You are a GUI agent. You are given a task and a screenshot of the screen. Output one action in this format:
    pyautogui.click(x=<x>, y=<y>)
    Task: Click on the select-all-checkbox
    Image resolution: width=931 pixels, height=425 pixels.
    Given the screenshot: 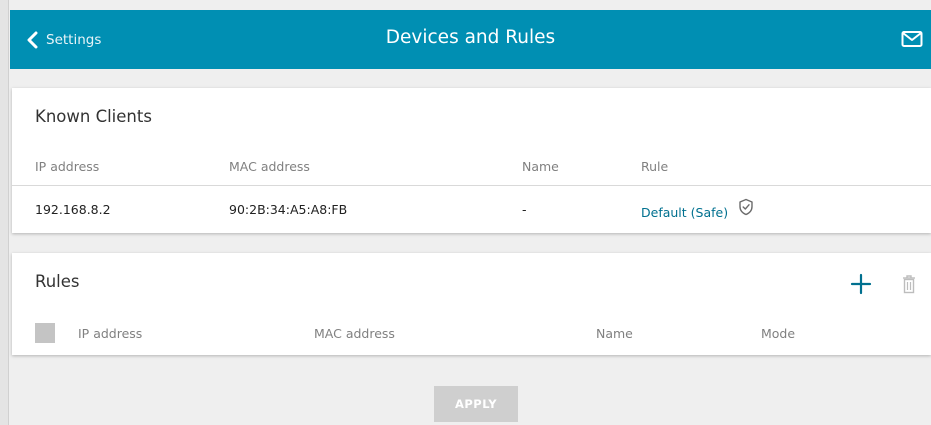 What is the action you would take?
    pyautogui.click(x=45, y=333)
    